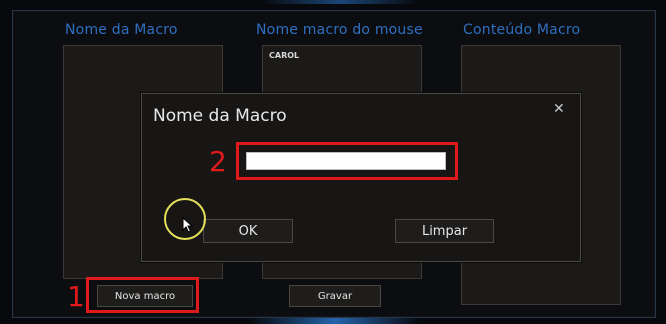 Image resolution: width=666 pixels, height=324 pixels. What do you see at coordinates (121, 30) in the screenshot?
I see `macro-name-column-title: Nome da Macro` at bounding box center [121, 30].